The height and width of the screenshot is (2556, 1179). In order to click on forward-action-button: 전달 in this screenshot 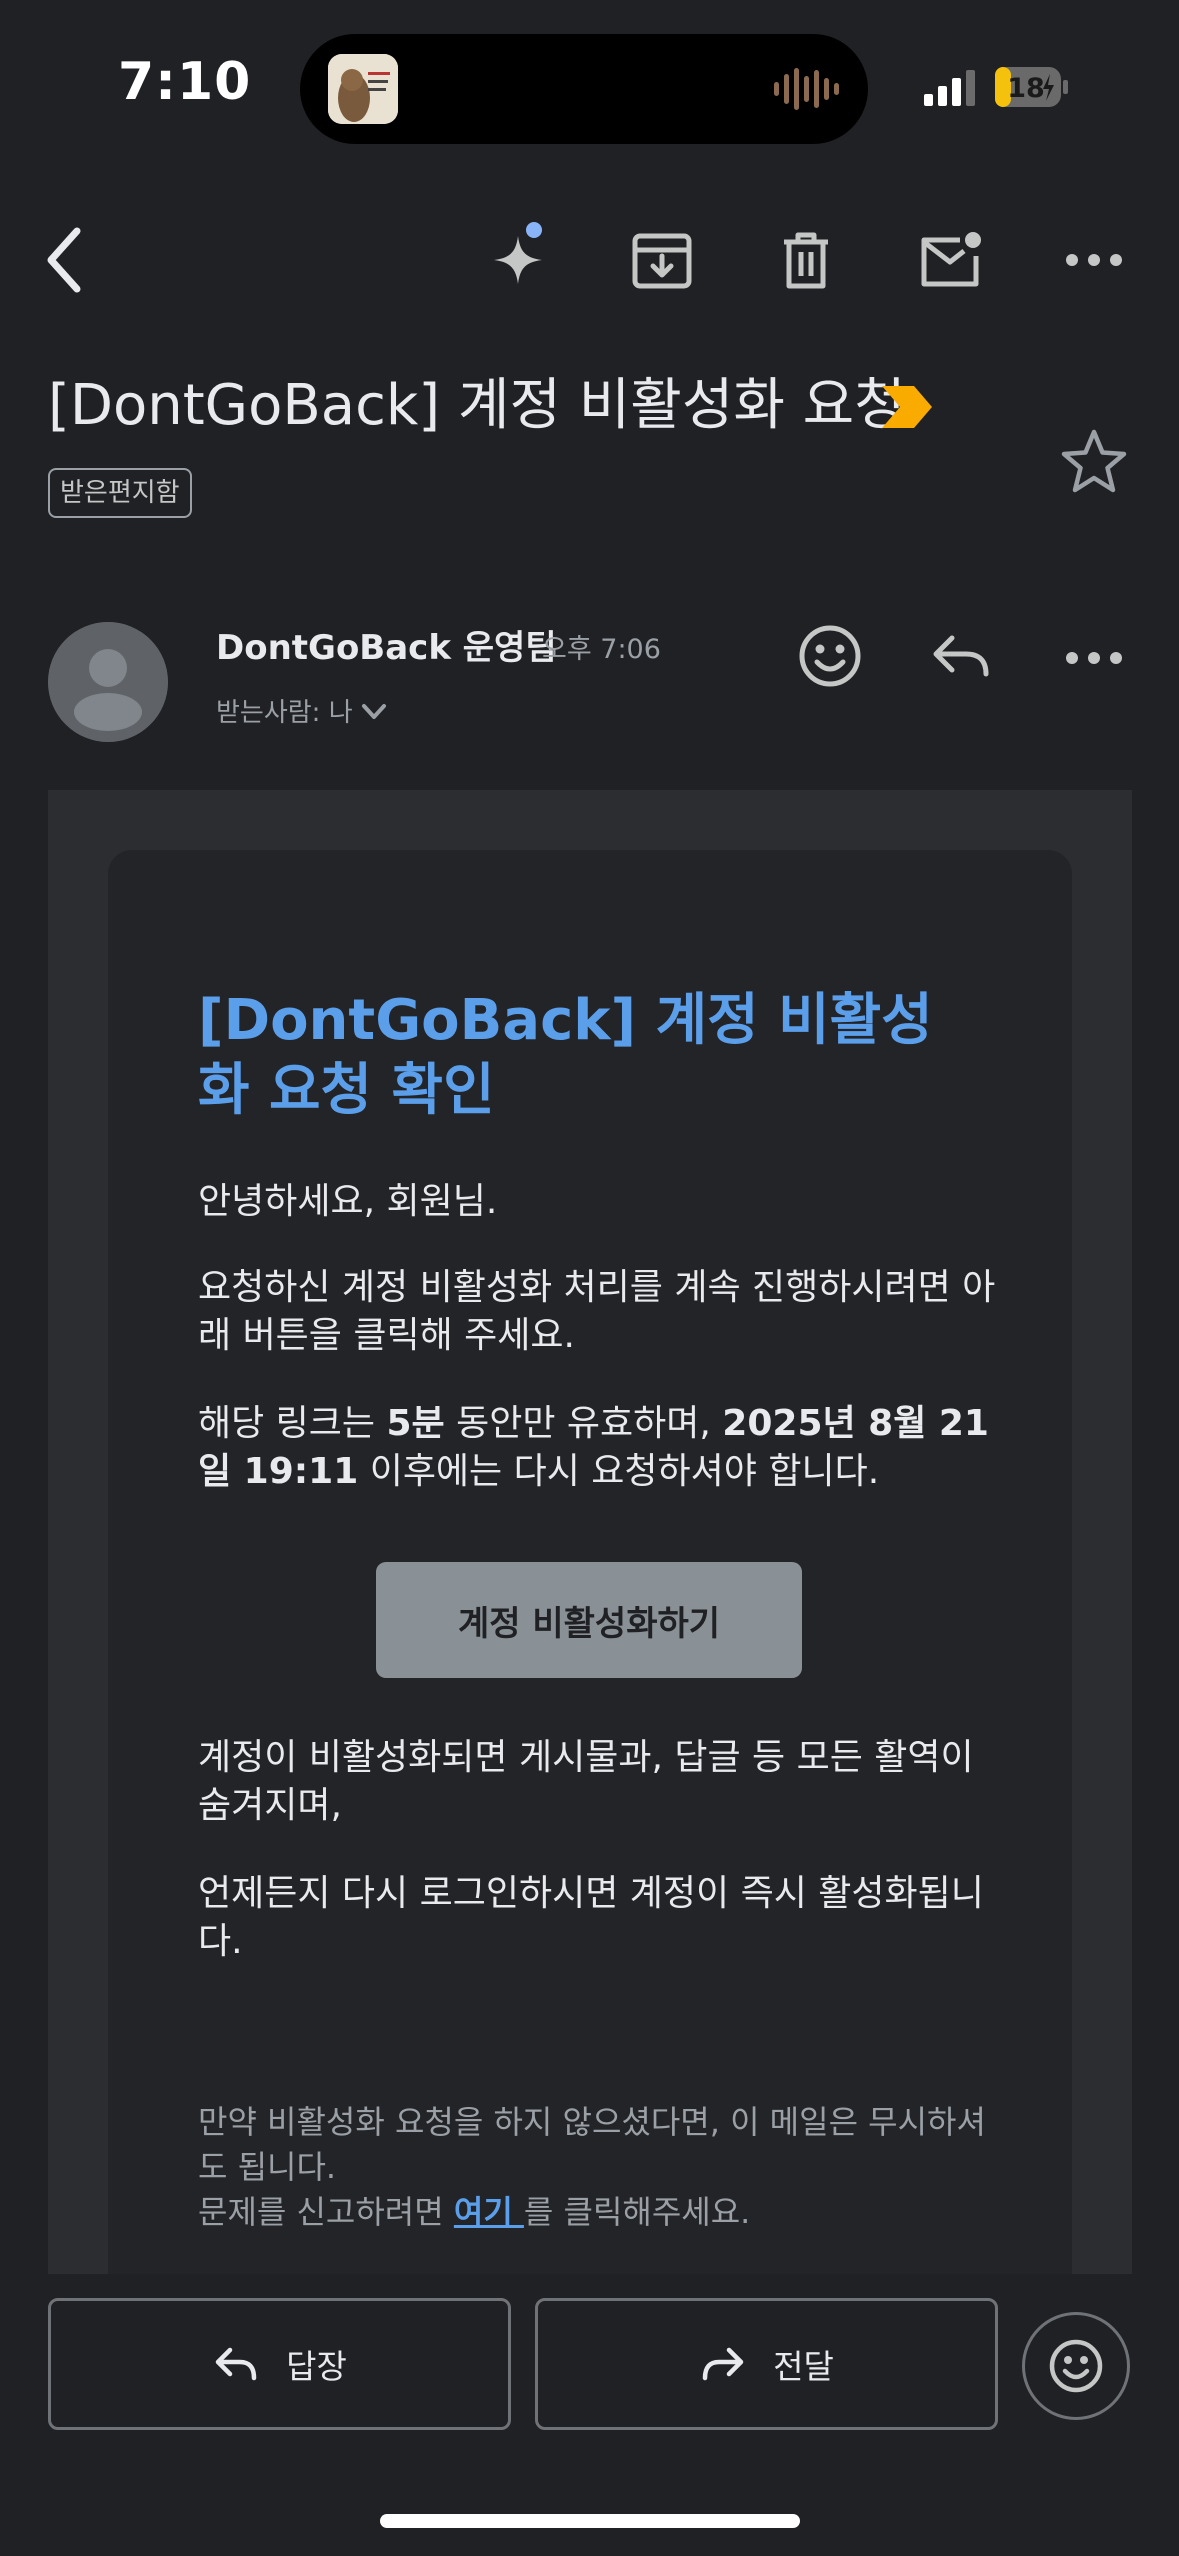, I will do `click(766, 2364)`.